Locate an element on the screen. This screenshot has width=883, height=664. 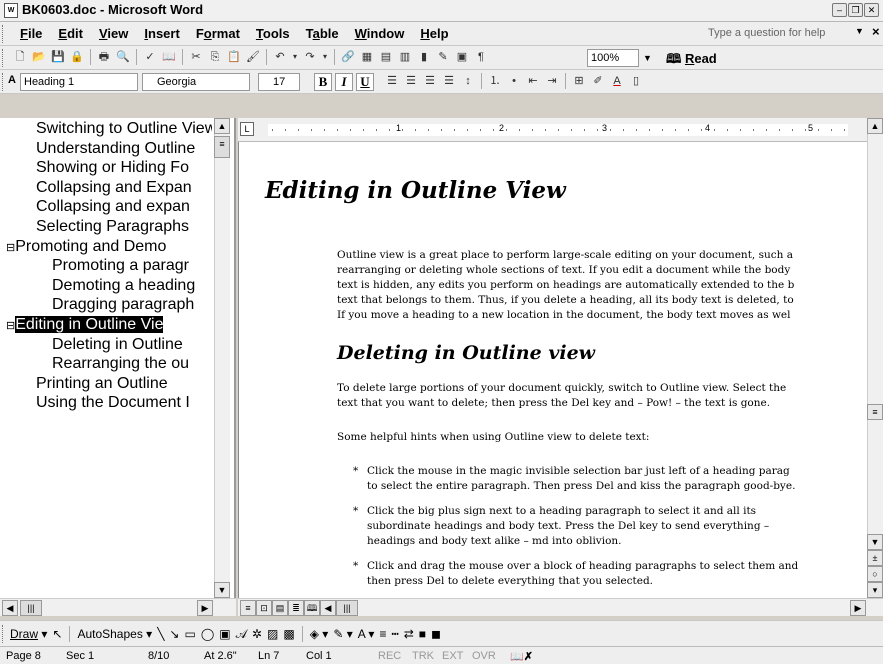
document-map-scrollbar: ▲ ≡ ▼ is located at coordinates (222, 358).